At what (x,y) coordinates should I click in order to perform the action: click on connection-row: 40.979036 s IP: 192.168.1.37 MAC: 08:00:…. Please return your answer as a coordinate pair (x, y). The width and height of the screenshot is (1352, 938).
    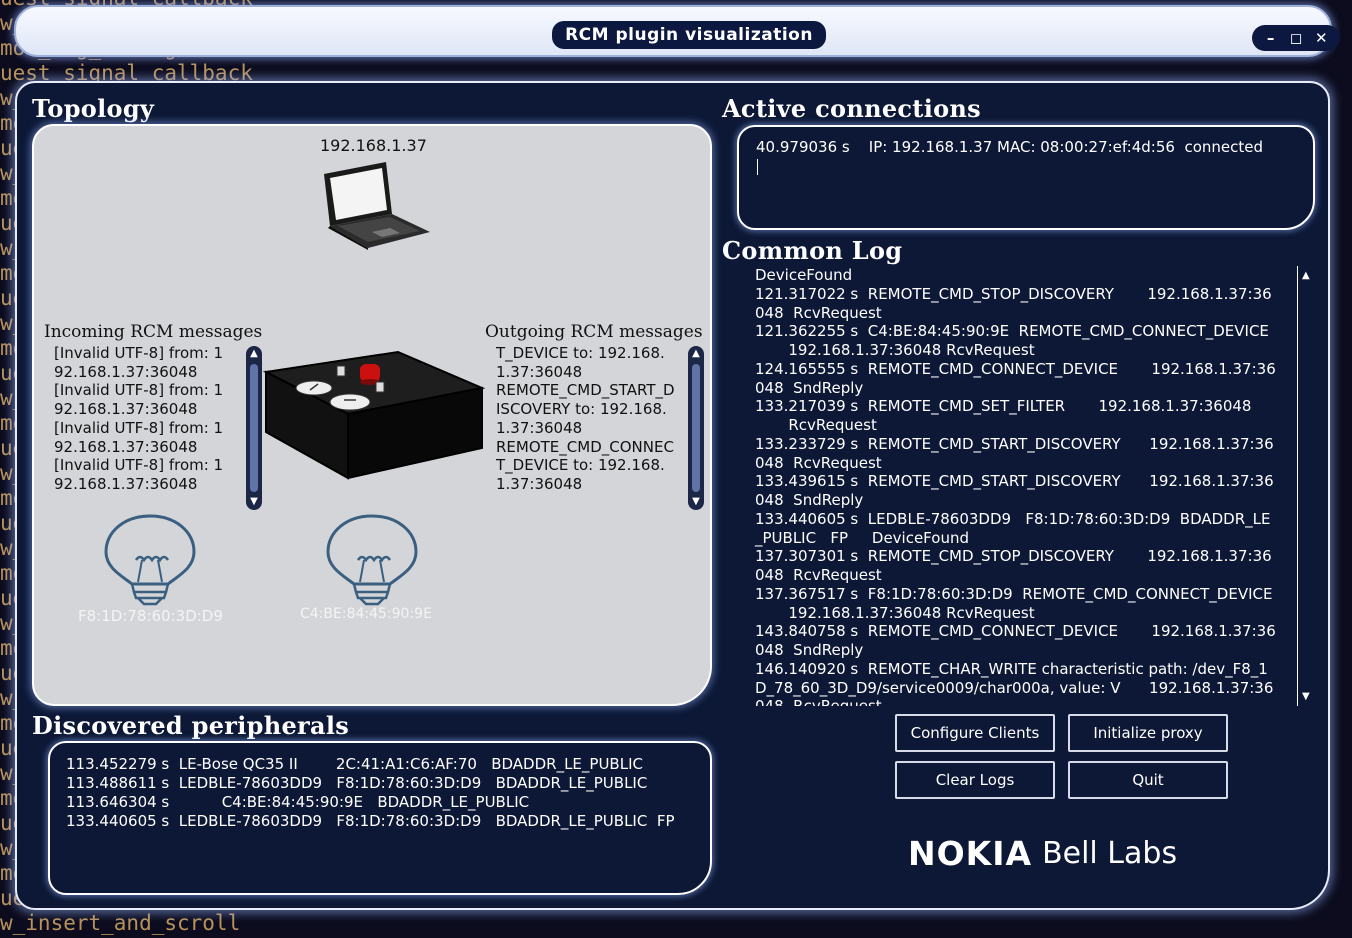
    Looking at the image, I should click on (1009, 147).